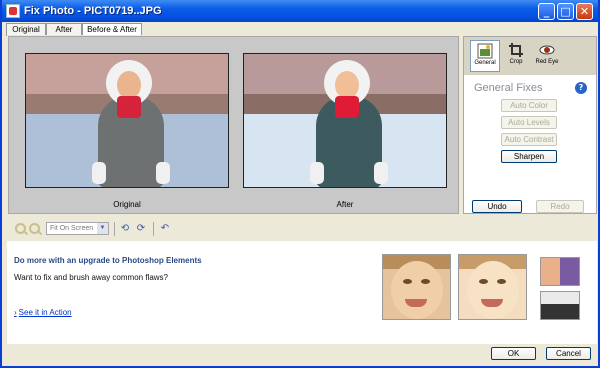 The height and width of the screenshot is (368, 600). I want to click on app-icon, so click(13, 11).